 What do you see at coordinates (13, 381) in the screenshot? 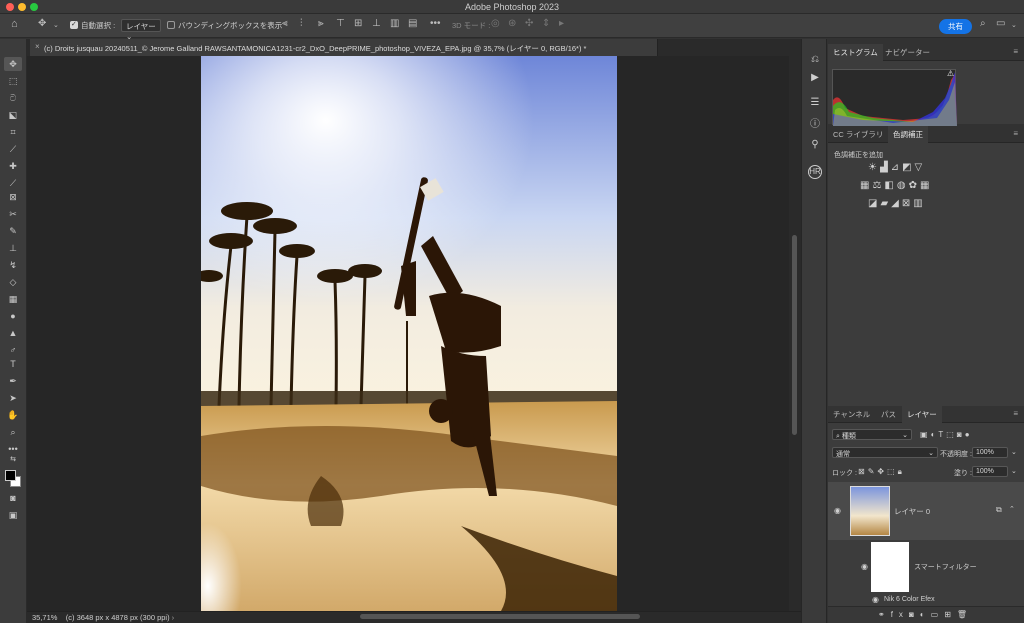
I see `pen-tool-icon: ✒` at bounding box center [13, 381].